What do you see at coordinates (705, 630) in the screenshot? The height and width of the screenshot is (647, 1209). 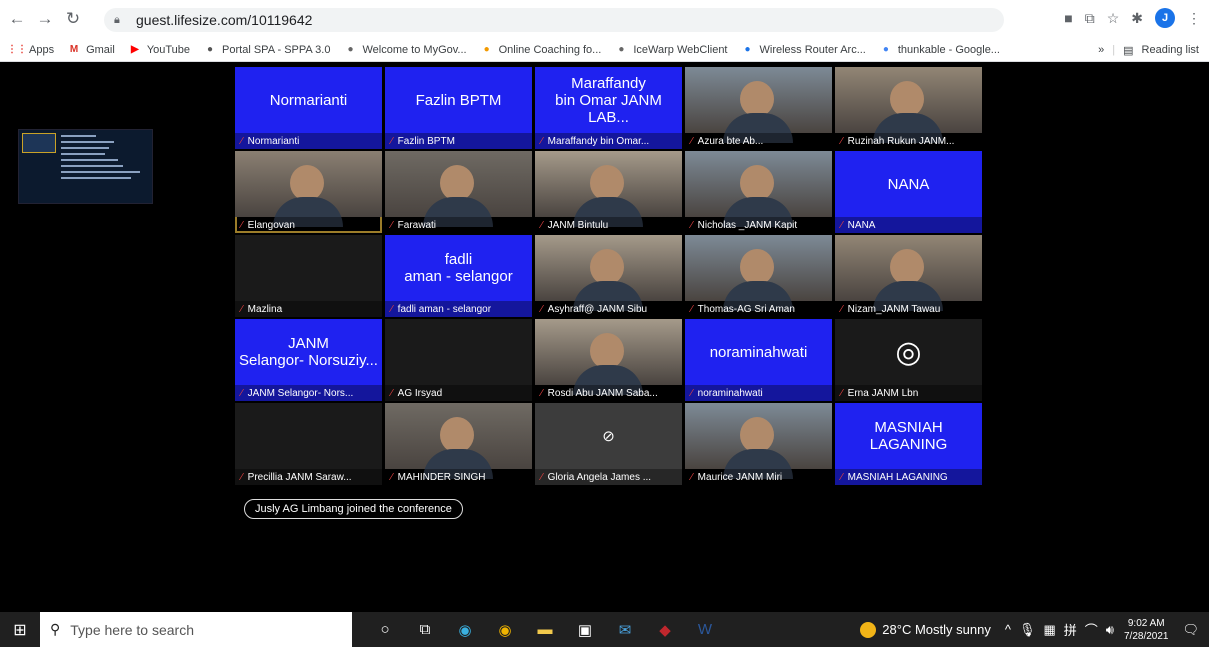 I see `word-icon: W` at bounding box center [705, 630].